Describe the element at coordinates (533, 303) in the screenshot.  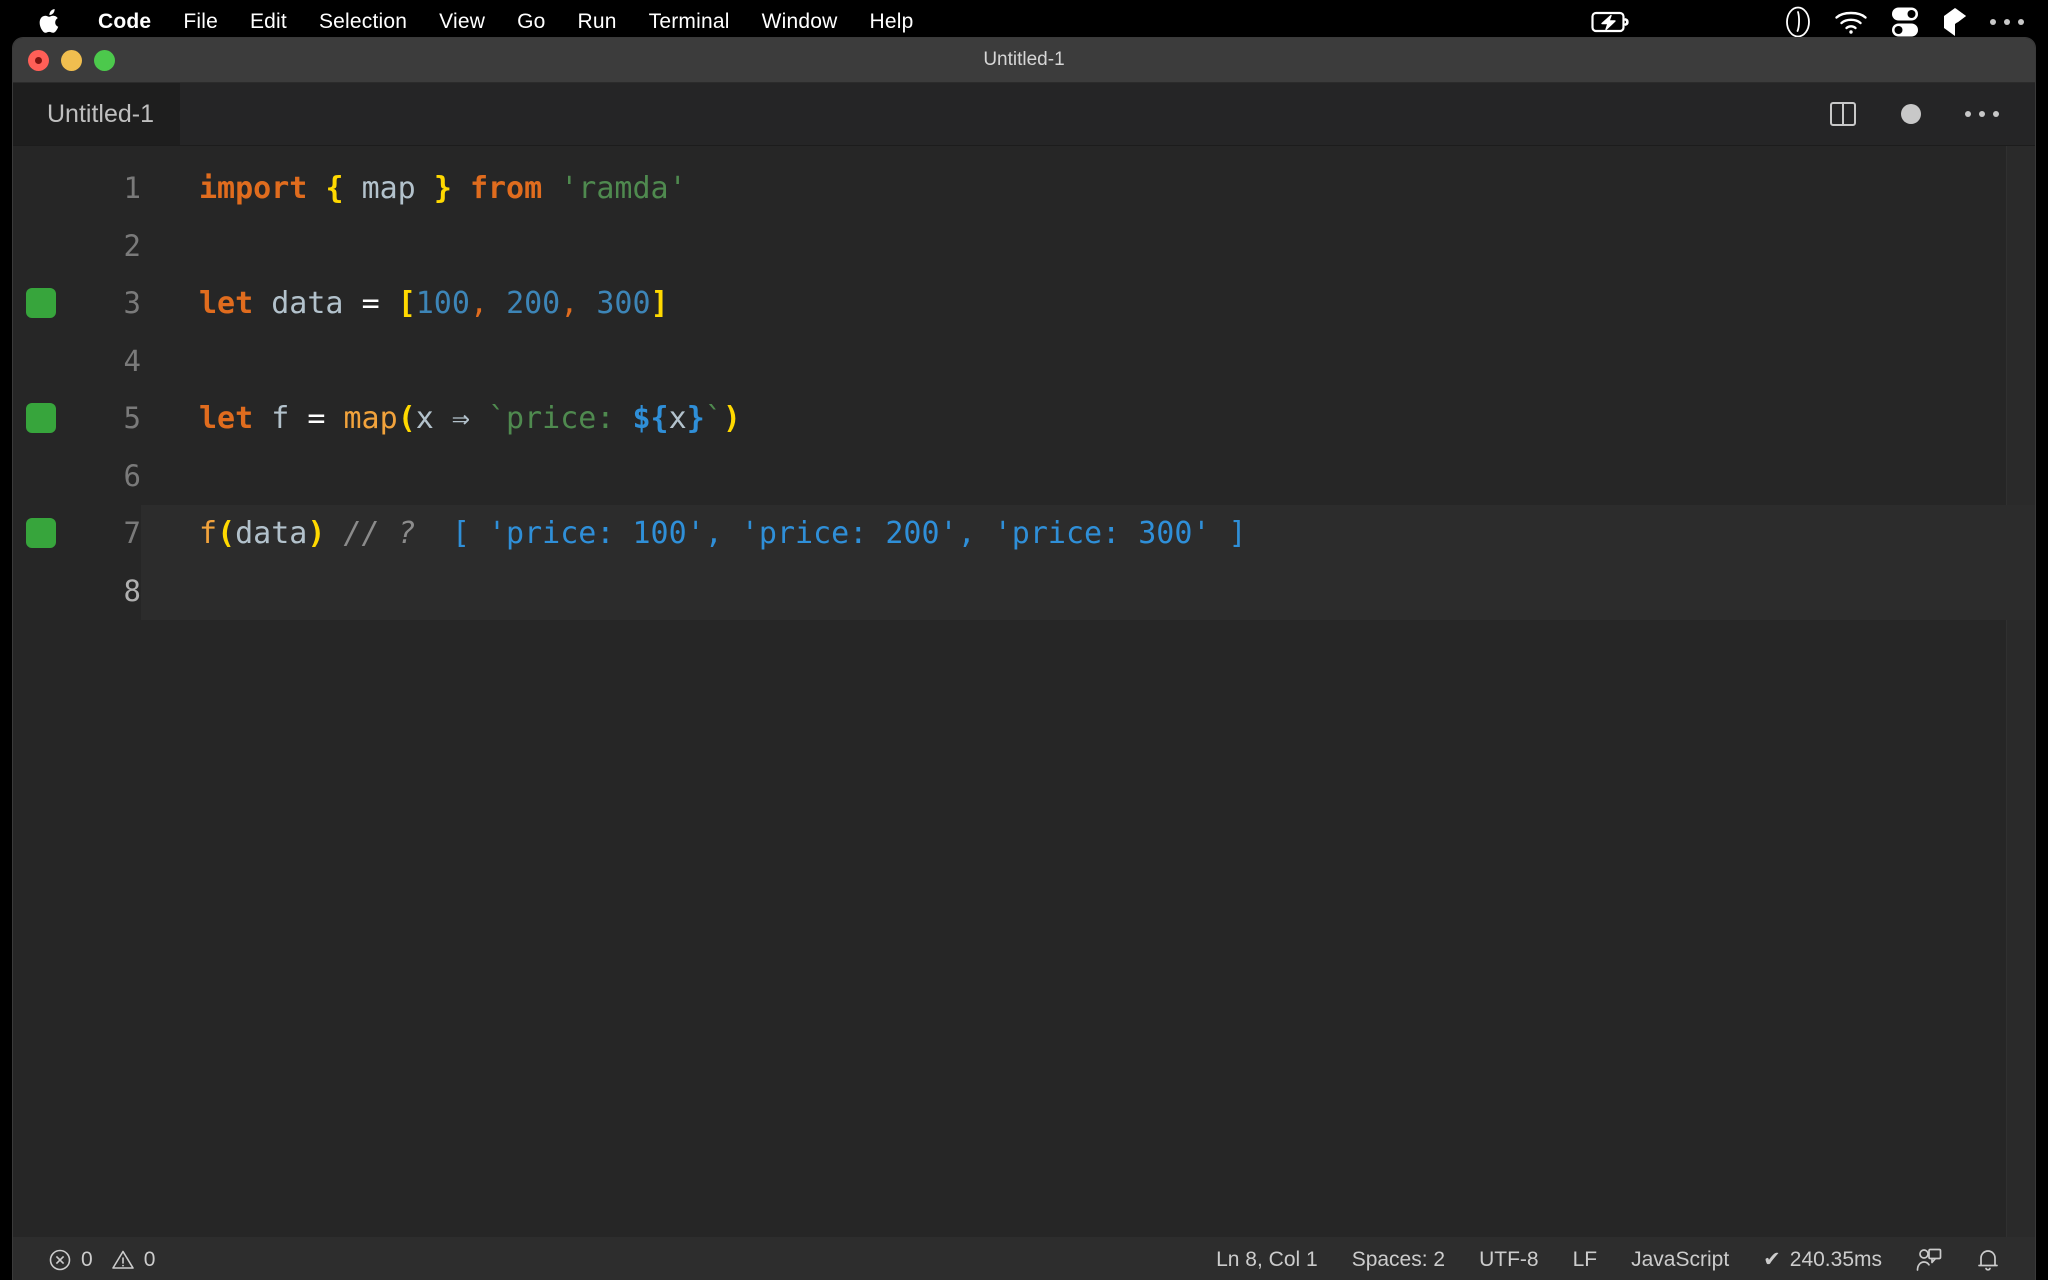
I see `code-token: 200` at that location.